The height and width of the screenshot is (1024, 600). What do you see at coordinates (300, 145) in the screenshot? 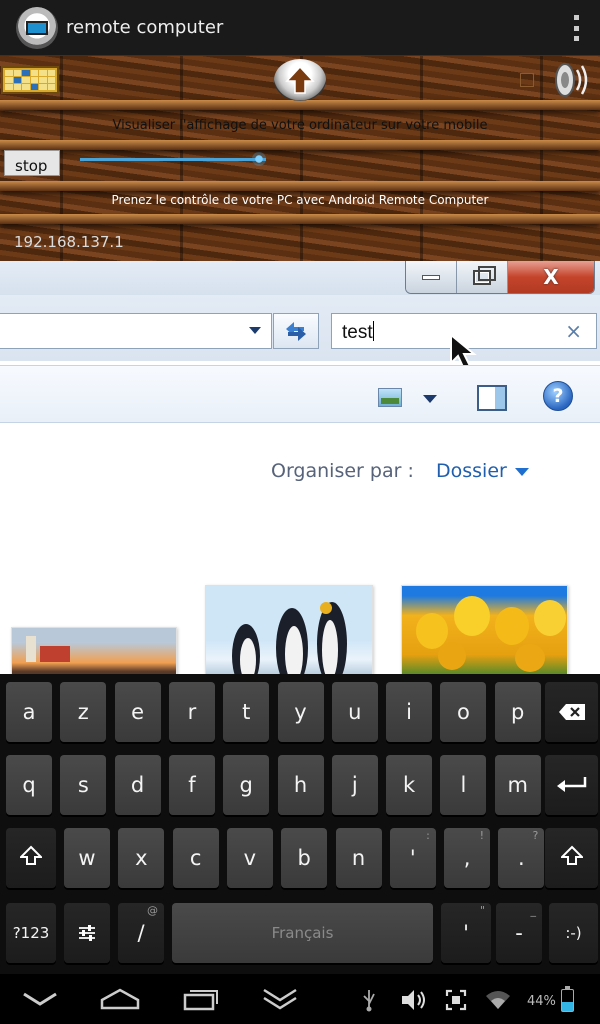
I see `shelf-divider` at bounding box center [300, 145].